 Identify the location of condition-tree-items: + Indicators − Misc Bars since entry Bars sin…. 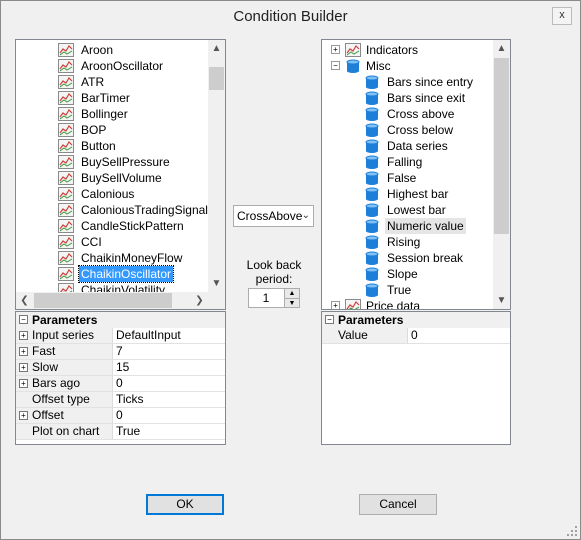
(408, 175).